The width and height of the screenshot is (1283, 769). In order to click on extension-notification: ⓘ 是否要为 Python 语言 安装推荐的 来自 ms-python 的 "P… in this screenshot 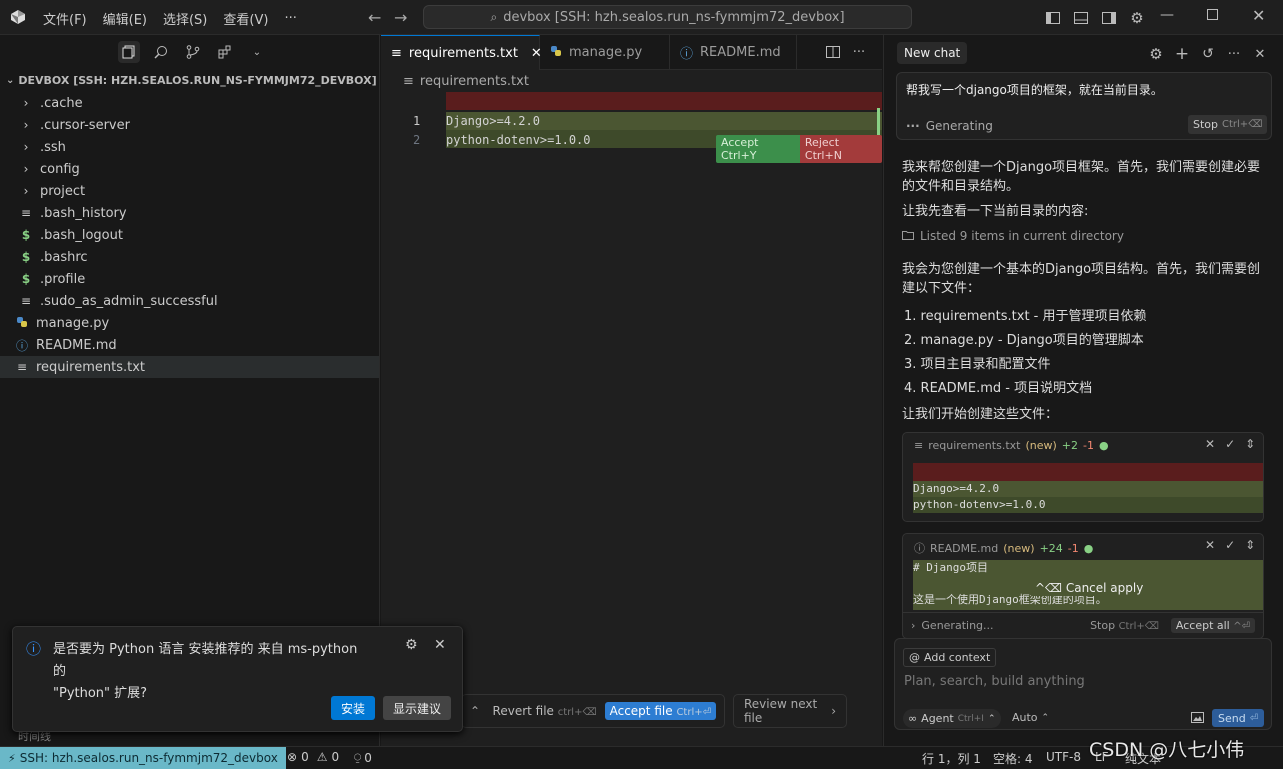, I will do `click(237, 679)`.